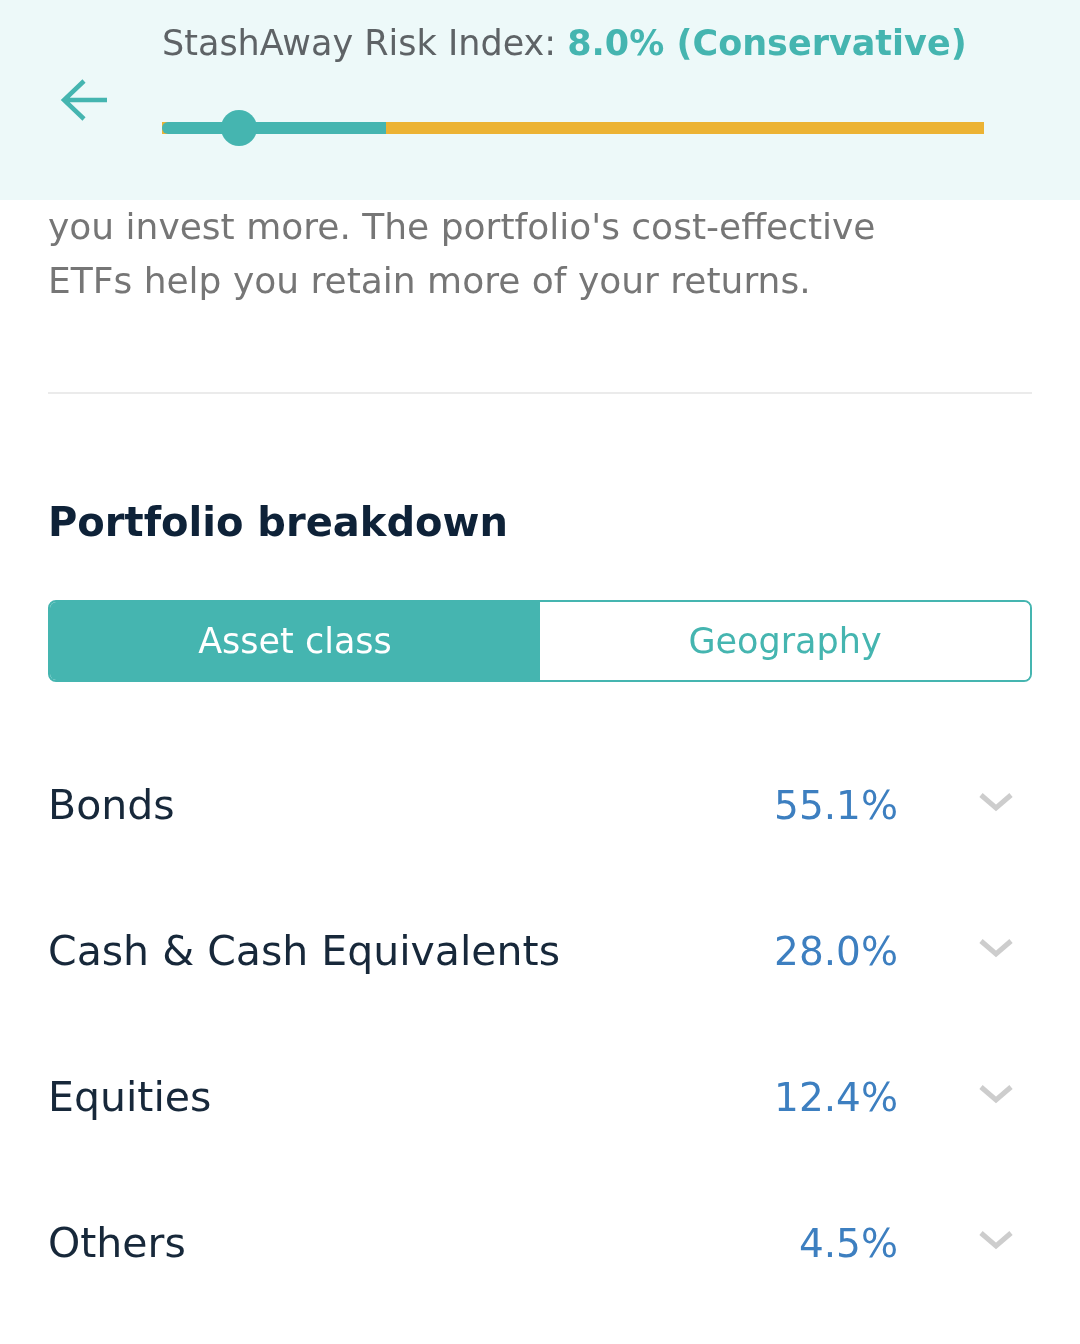 The height and width of the screenshot is (1344, 1080). What do you see at coordinates (304, 951) in the screenshot?
I see `asset-class-label: Cash & Cash Equivalents` at bounding box center [304, 951].